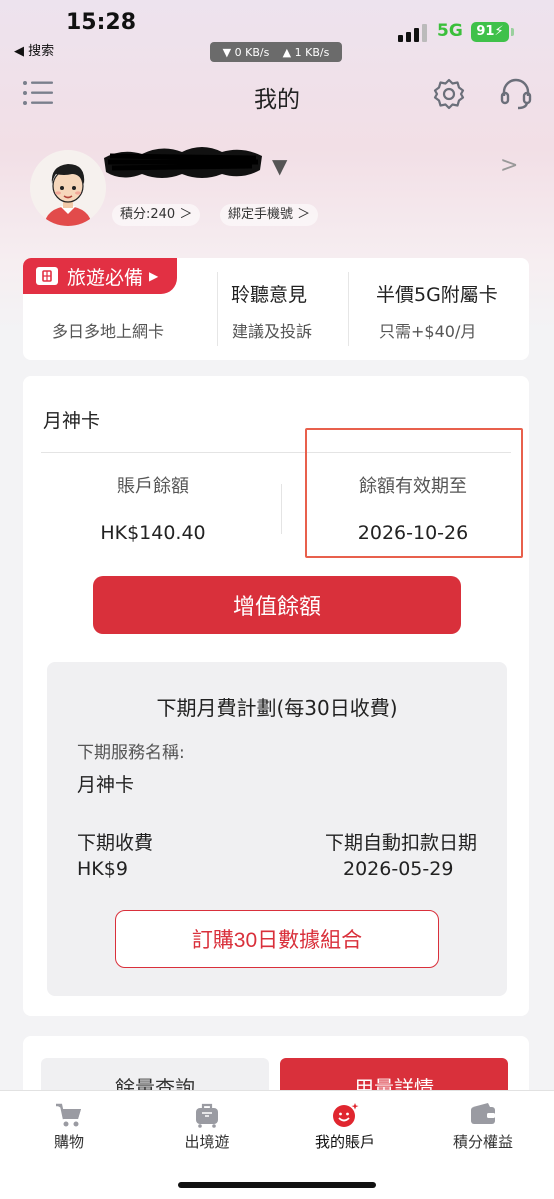  I want to click on annotation-highlight-box, so click(414, 493).